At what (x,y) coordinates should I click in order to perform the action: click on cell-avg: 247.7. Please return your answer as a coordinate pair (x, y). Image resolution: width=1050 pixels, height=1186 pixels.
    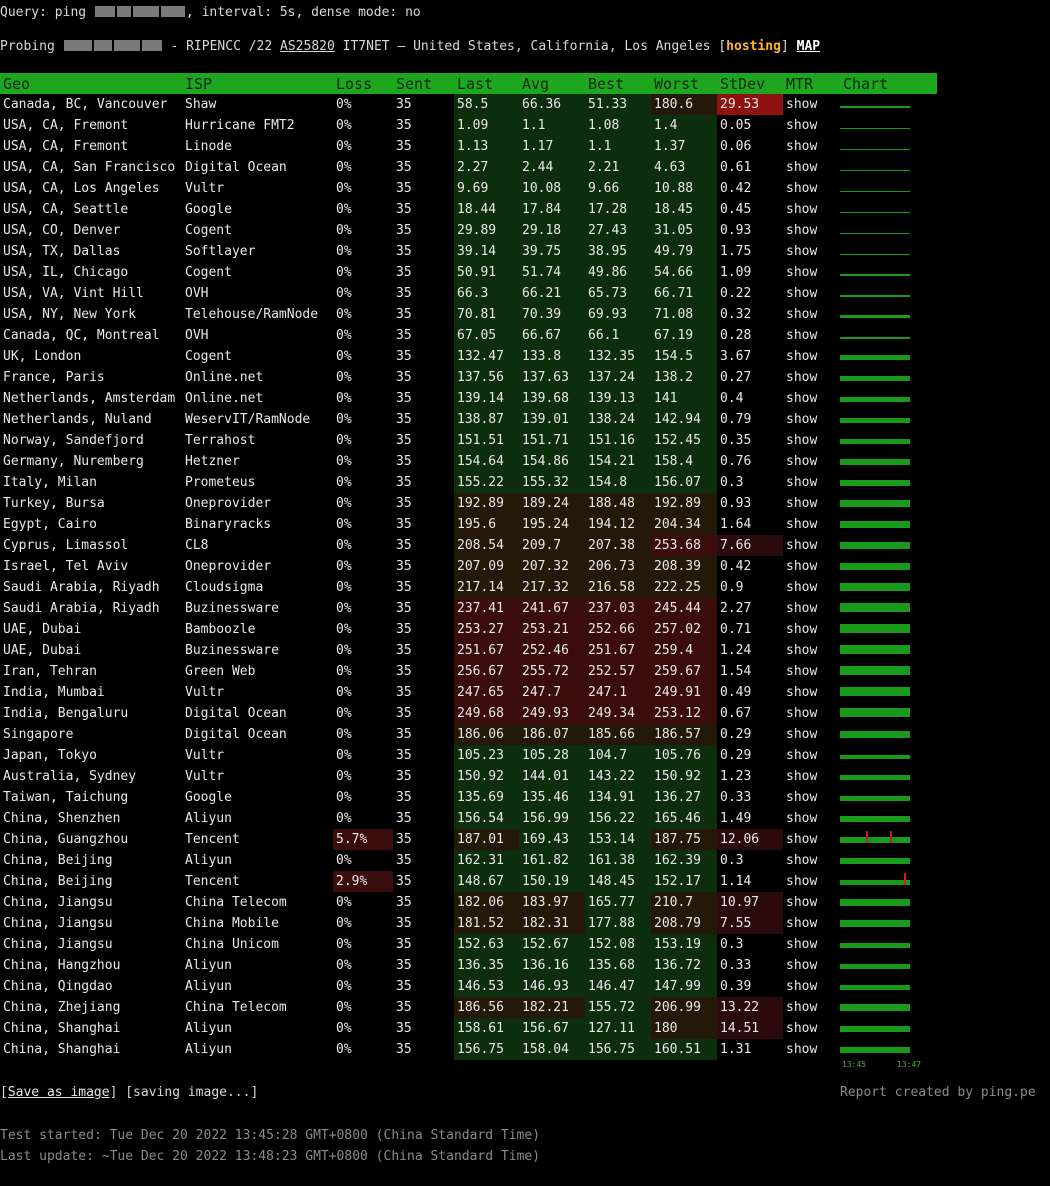
    Looking at the image, I should click on (552, 692).